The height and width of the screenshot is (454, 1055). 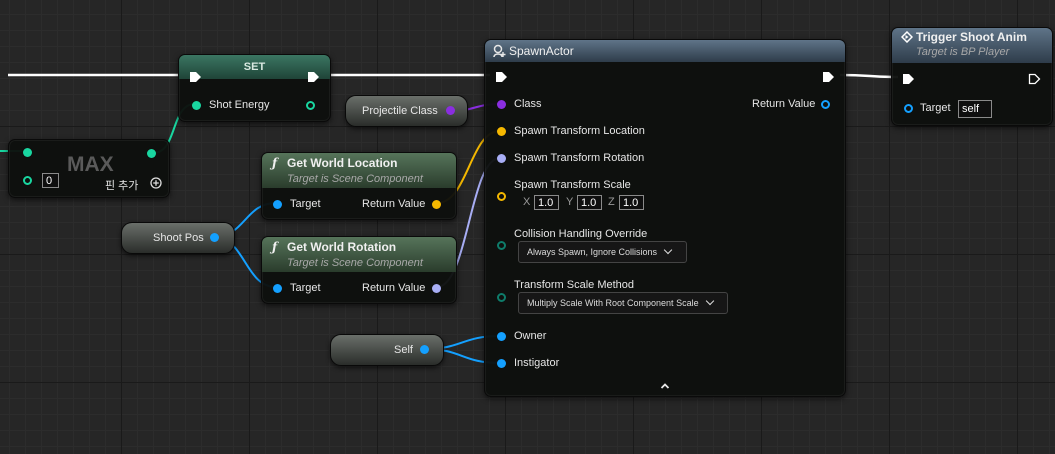 What do you see at coordinates (581, 234) in the screenshot?
I see `collision-label: Collision Handling Override` at bounding box center [581, 234].